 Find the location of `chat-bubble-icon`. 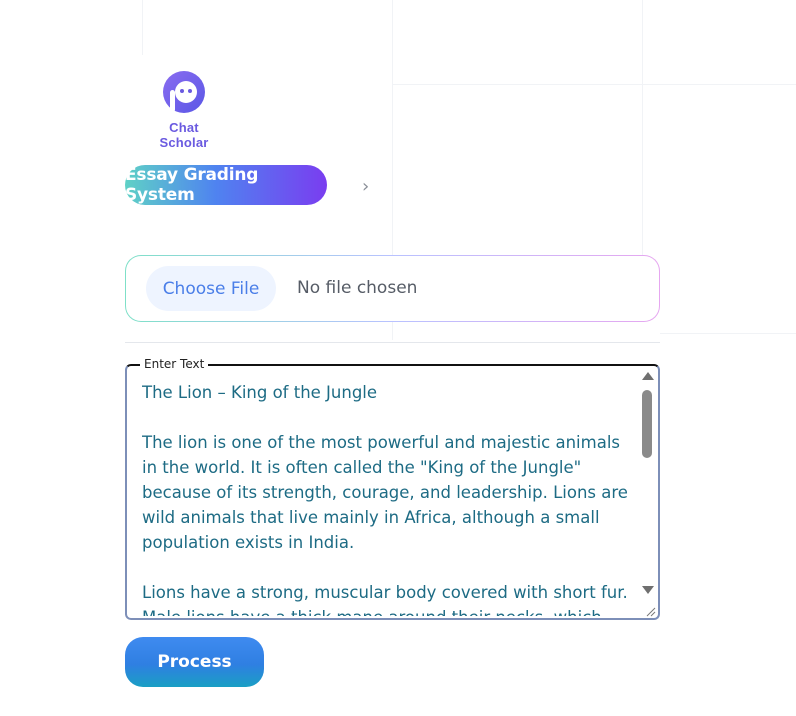

chat-bubble-icon is located at coordinates (184, 92).